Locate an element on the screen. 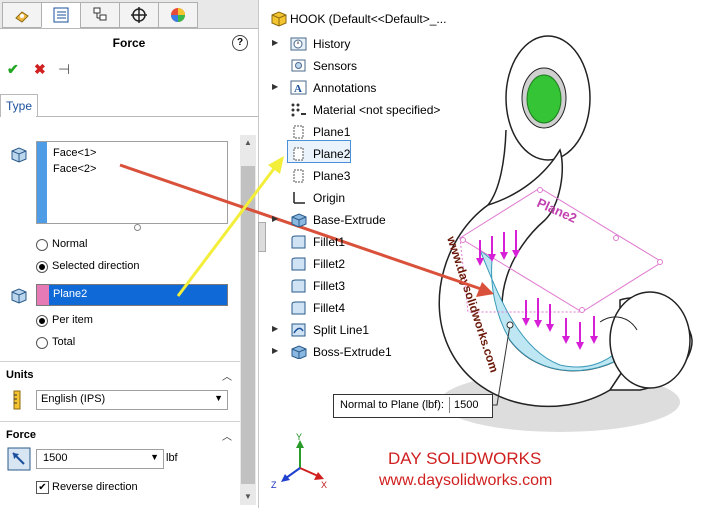  svg-text: A is located at coordinates (298, 89).